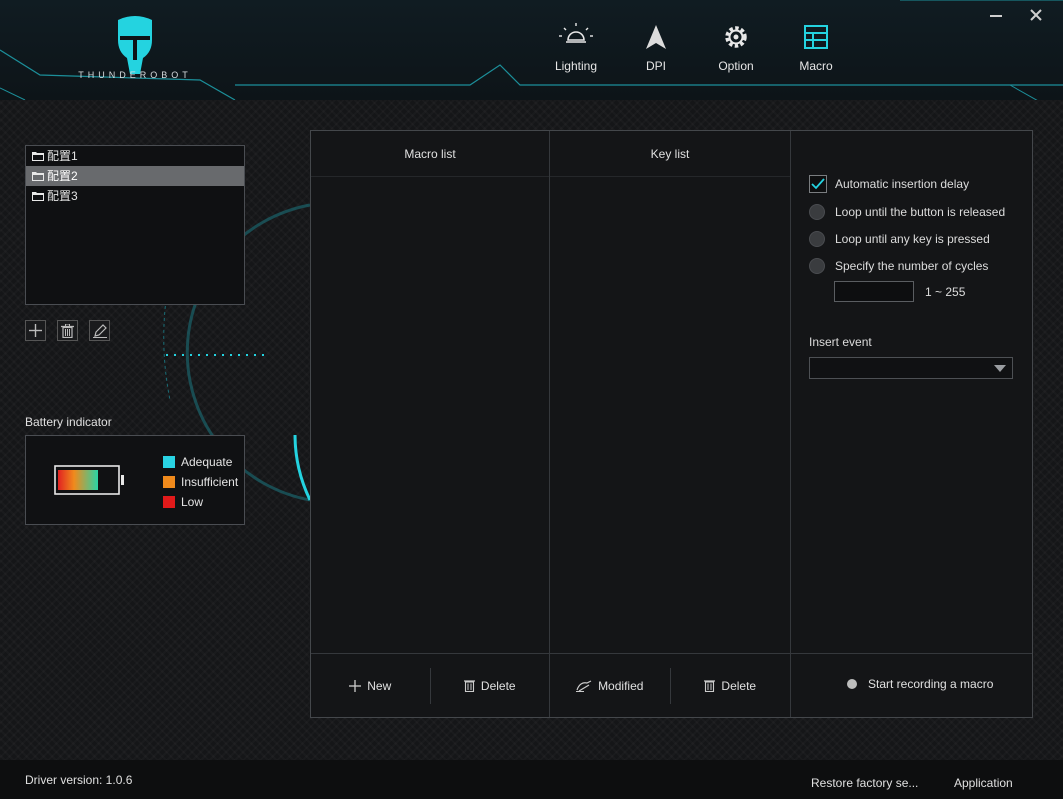 The image size is (1063, 799). I want to click on cycles-range-label: 1 ~ 255, so click(945, 292).